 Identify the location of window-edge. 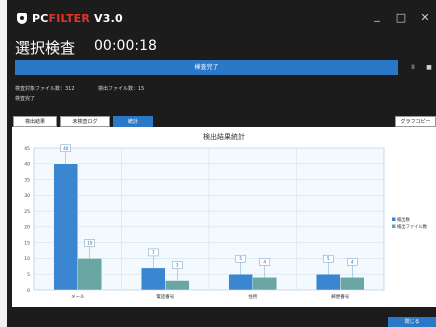
(3, 163).